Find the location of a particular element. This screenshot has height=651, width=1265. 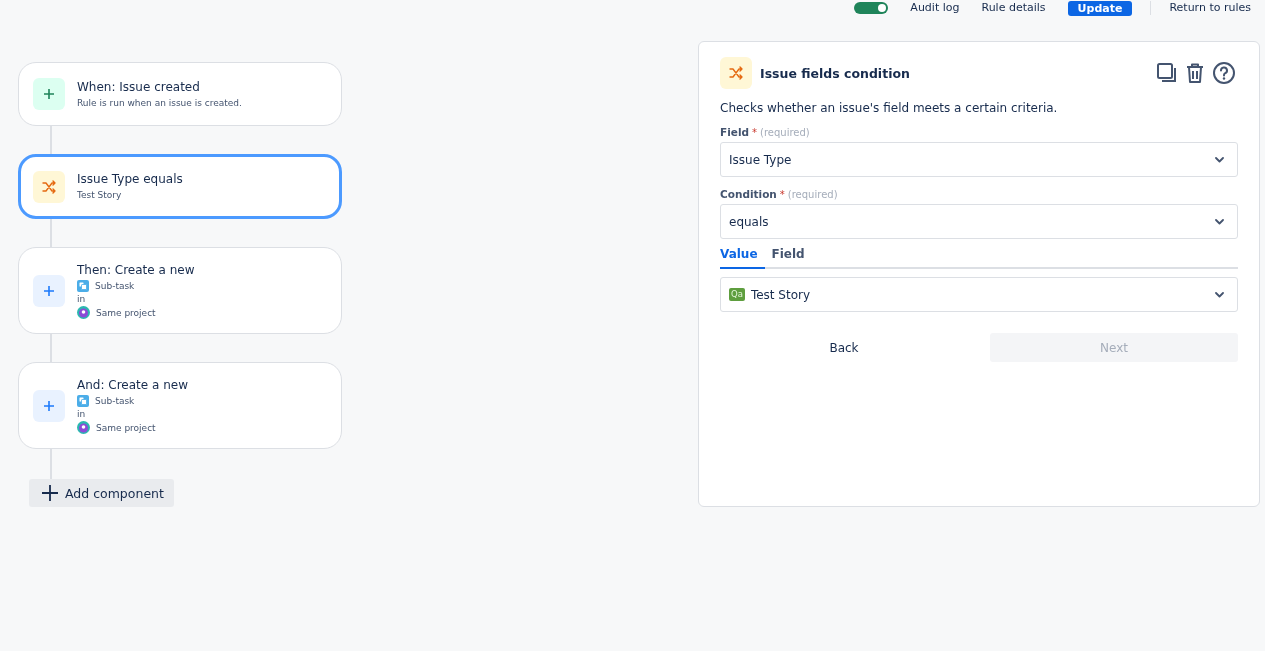

help-icon is located at coordinates (1224, 73).